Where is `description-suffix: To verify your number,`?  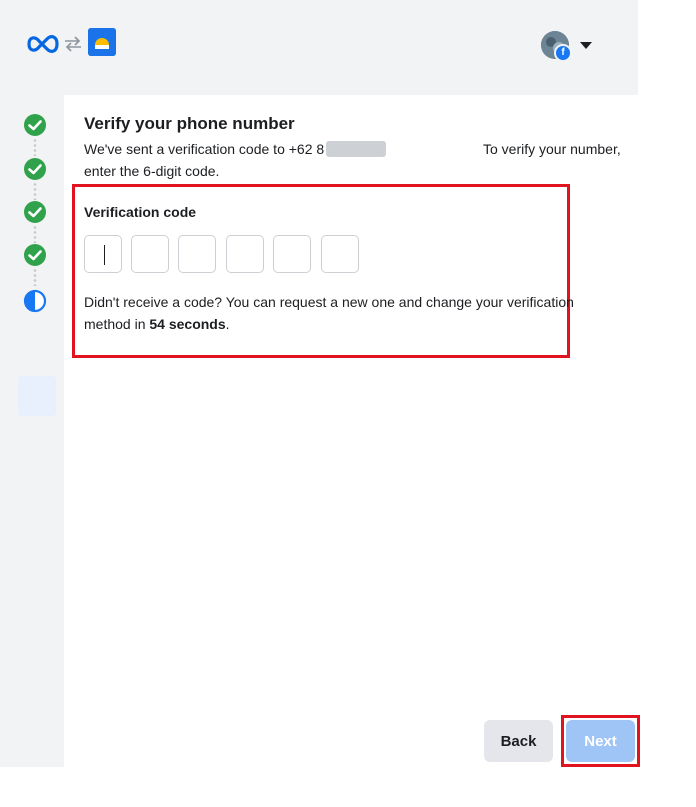
description-suffix: To verify your number, is located at coordinates (552, 149).